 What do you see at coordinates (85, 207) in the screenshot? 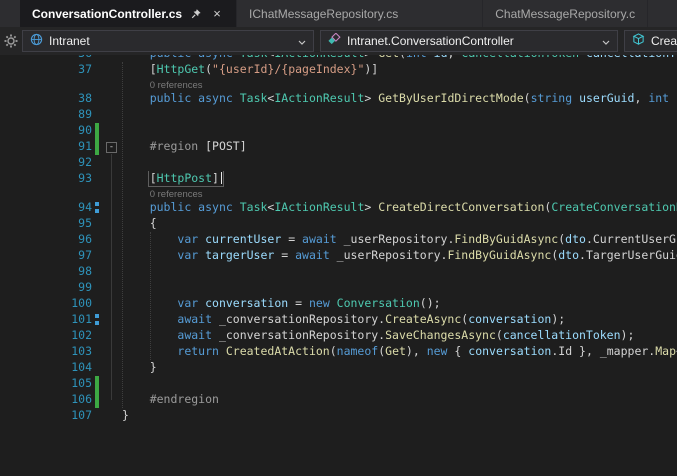
I see `line-number: 94` at bounding box center [85, 207].